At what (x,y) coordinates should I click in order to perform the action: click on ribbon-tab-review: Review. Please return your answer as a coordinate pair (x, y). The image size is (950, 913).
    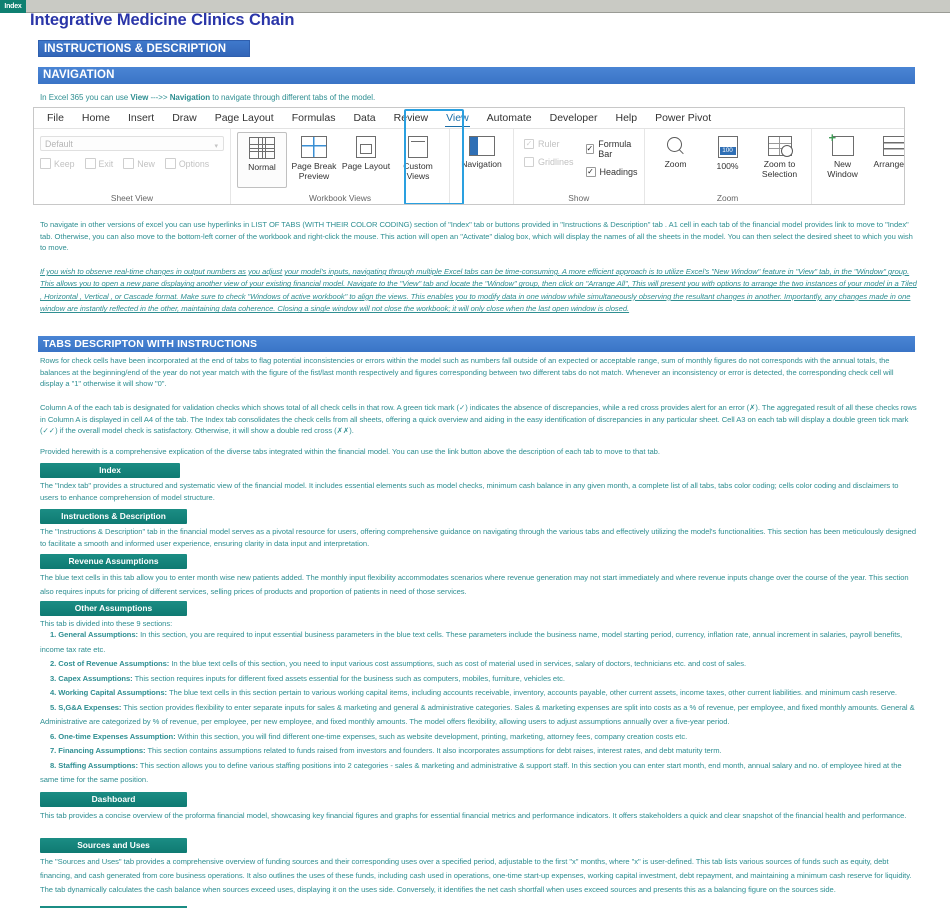
    Looking at the image, I should click on (411, 118).